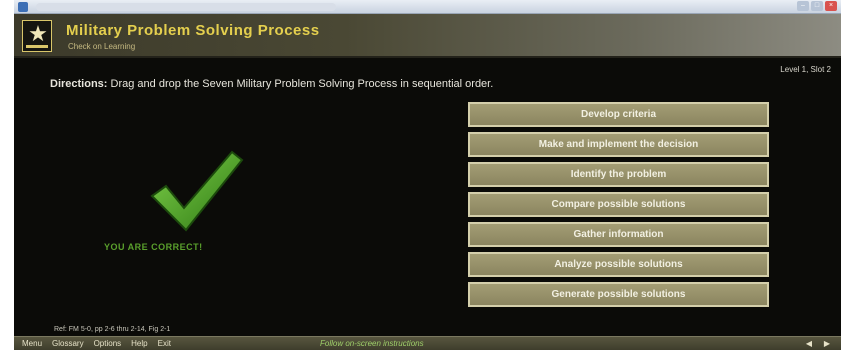  I want to click on army-star-logo: ★, so click(37, 36).